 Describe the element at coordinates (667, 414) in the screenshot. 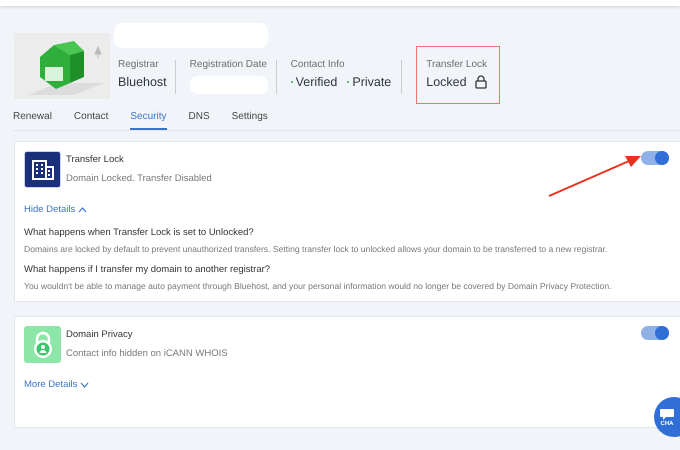

I see `speech-bubble-icon` at that location.